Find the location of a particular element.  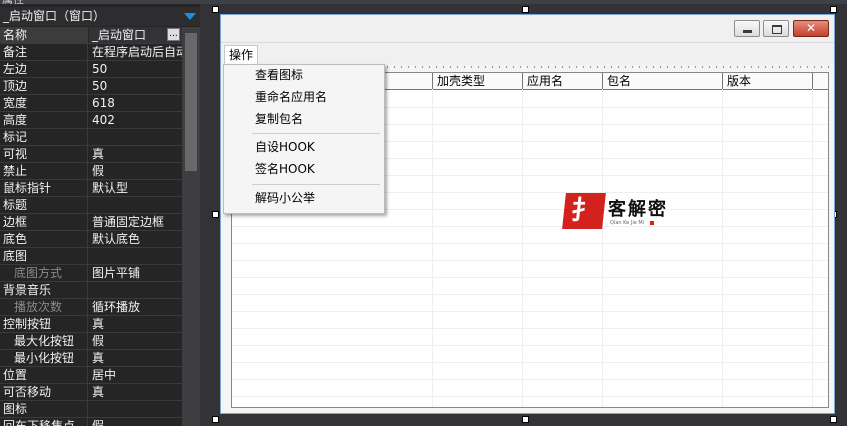

property-row: 宽度 618 is located at coordinates (91, 103).